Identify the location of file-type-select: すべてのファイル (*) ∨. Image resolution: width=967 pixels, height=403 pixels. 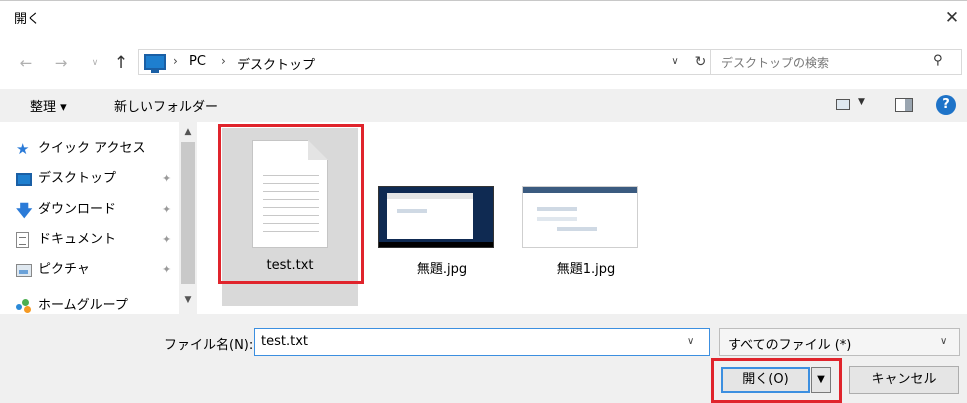
(839, 342).